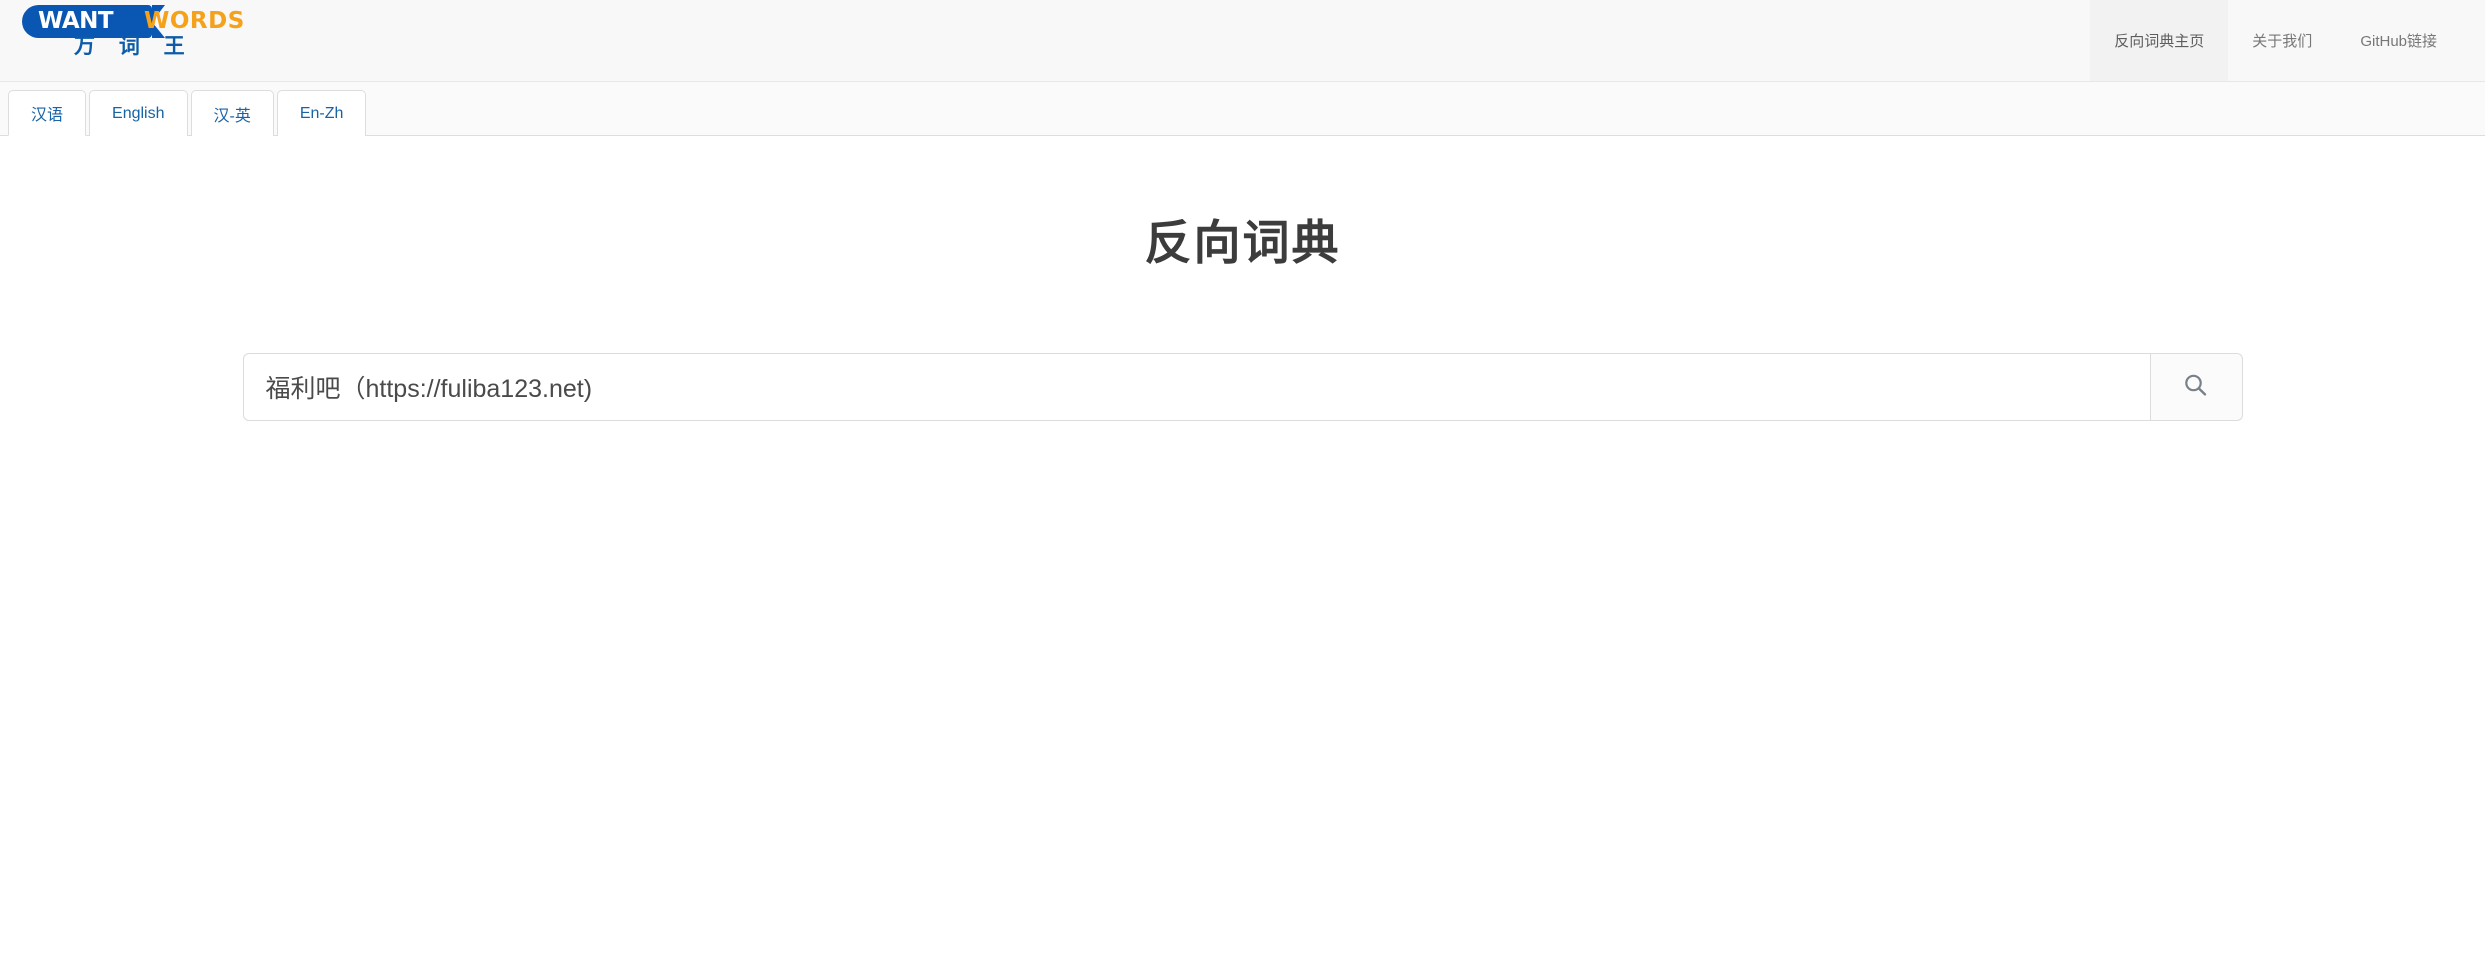  What do you see at coordinates (47, 115) in the screenshot?
I see `tab-chinese-label: 汉语` at bounding box center [47, 115].